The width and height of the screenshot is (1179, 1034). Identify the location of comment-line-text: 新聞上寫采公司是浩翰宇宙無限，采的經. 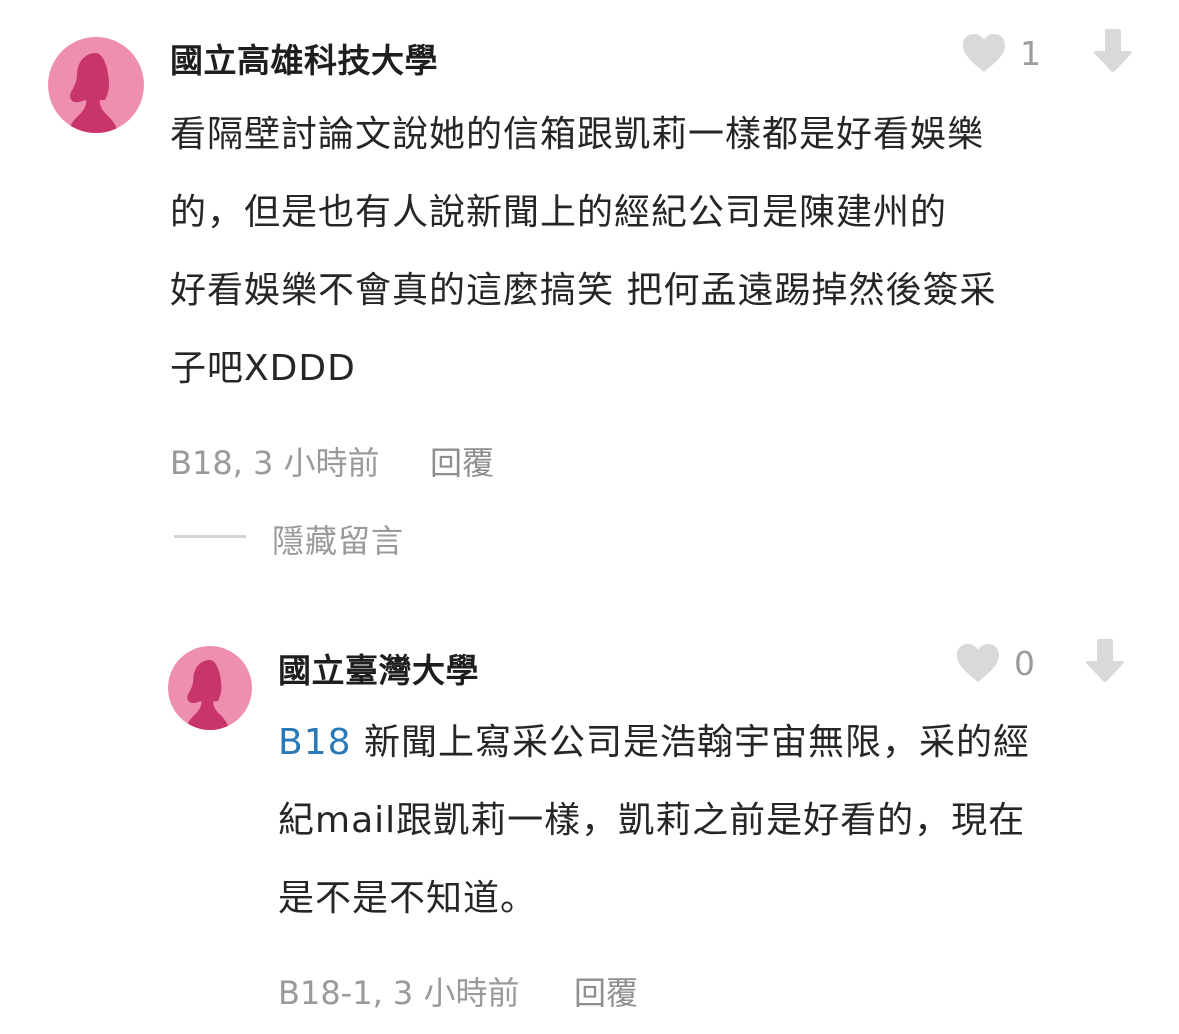
(690, 742).